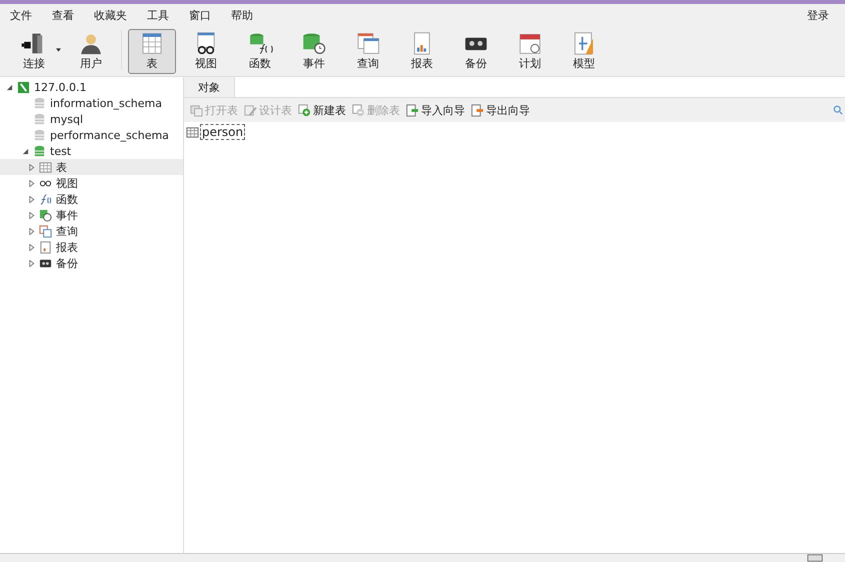 This screenshot has width=845, height=562. What do you see at coordinates (91, 231) in the screenshot?
I see `tree-item: 查询` at bounding box center [91, 231].